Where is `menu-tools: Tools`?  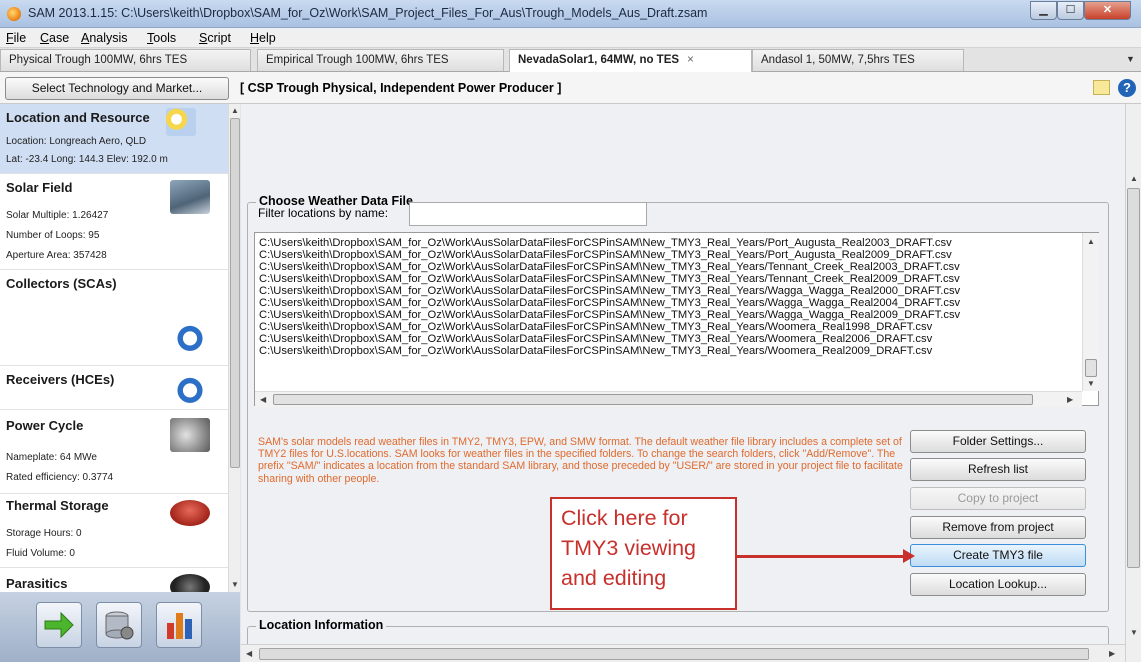 menu-tools: Tools is located at coordinates (161, 38).